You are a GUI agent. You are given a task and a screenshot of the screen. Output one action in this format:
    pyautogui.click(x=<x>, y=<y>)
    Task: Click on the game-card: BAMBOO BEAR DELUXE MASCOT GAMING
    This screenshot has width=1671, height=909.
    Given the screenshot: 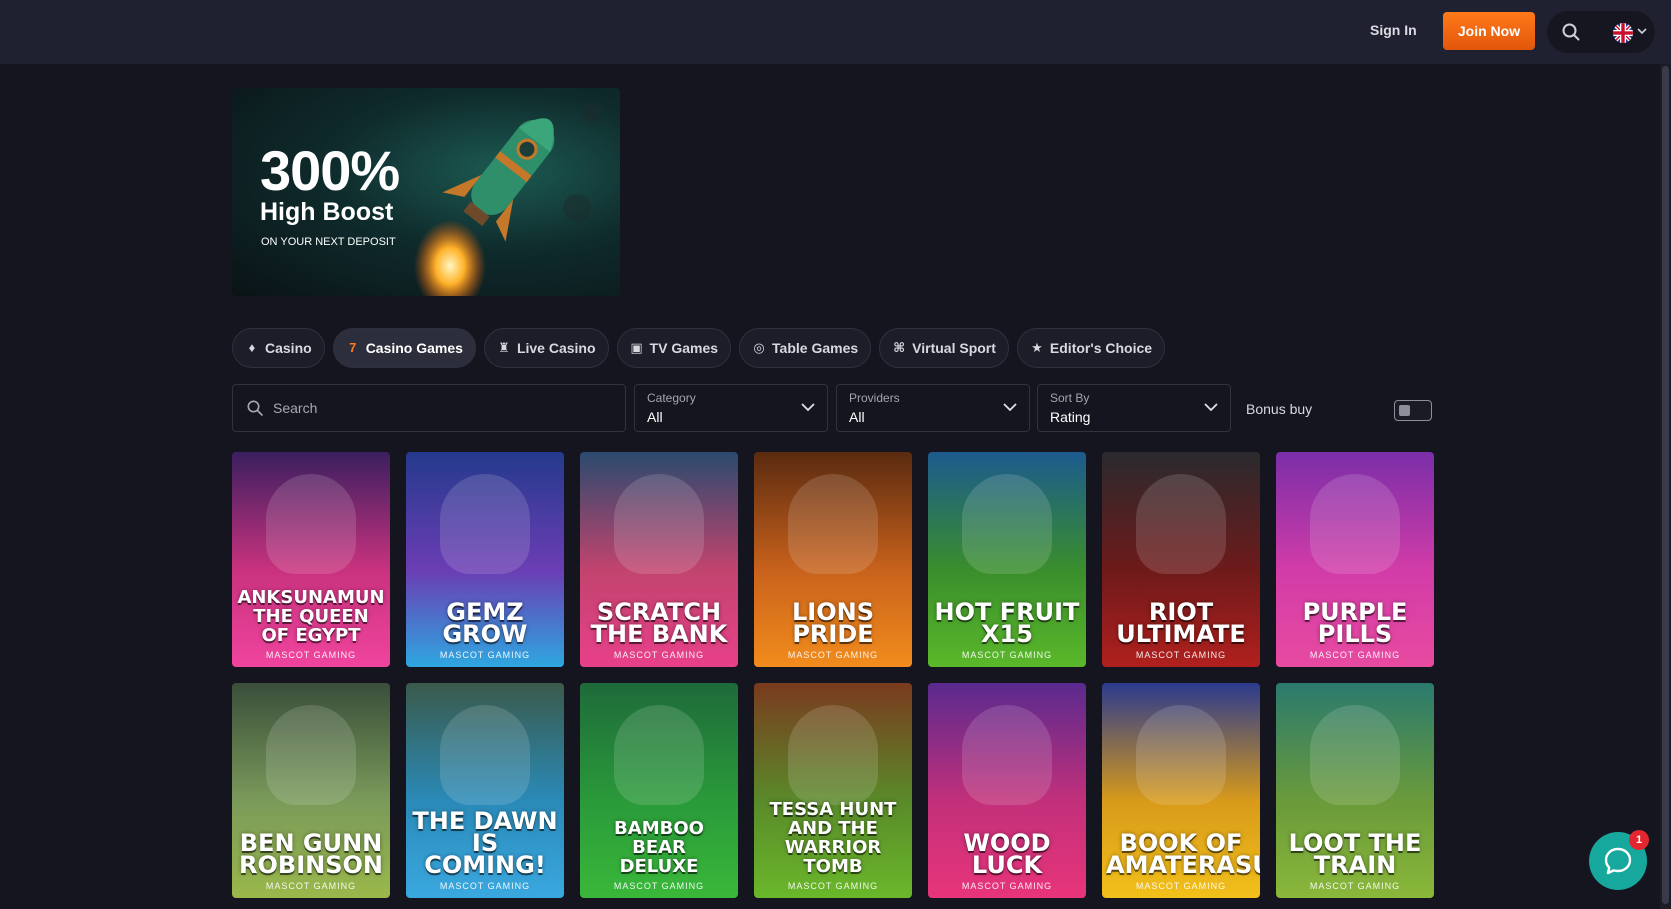 What is the action you would take?
    pyautogui.click(x=659, y=790)
    